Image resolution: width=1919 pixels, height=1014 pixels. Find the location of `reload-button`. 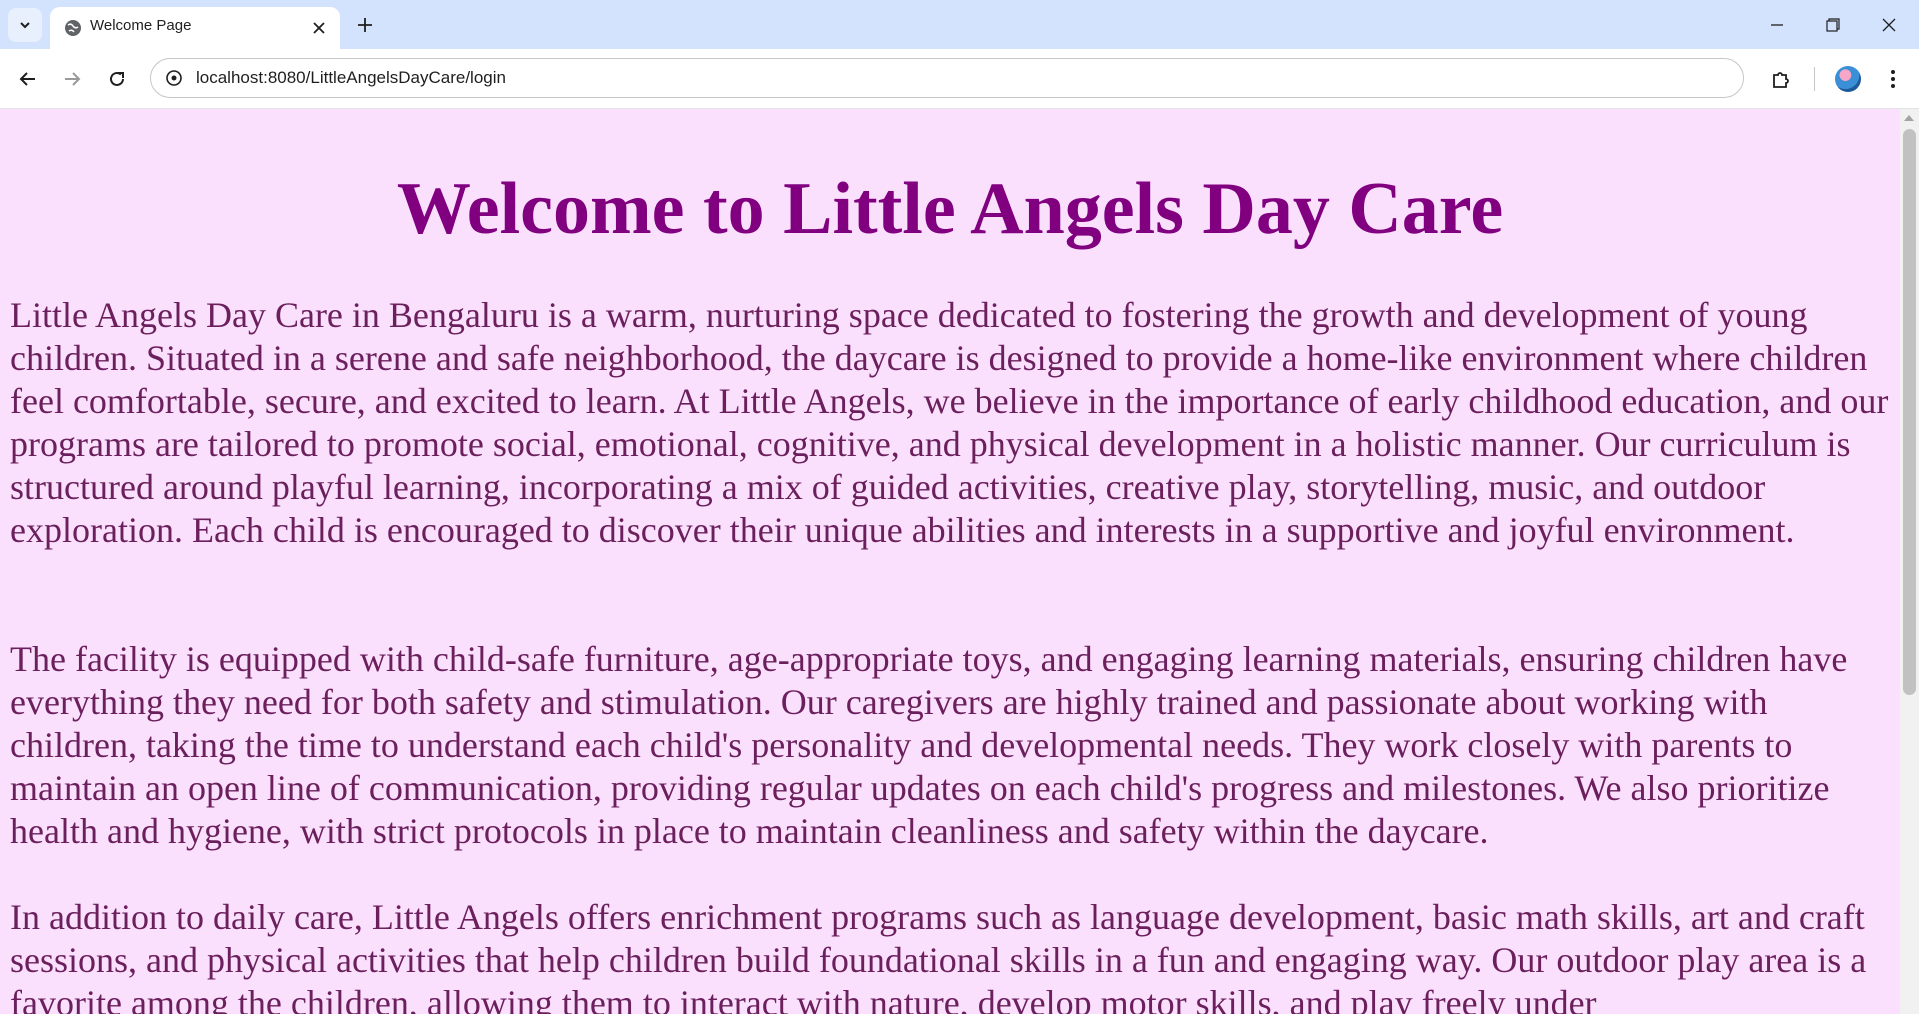

reload-button is located at coordinates (117, 79).